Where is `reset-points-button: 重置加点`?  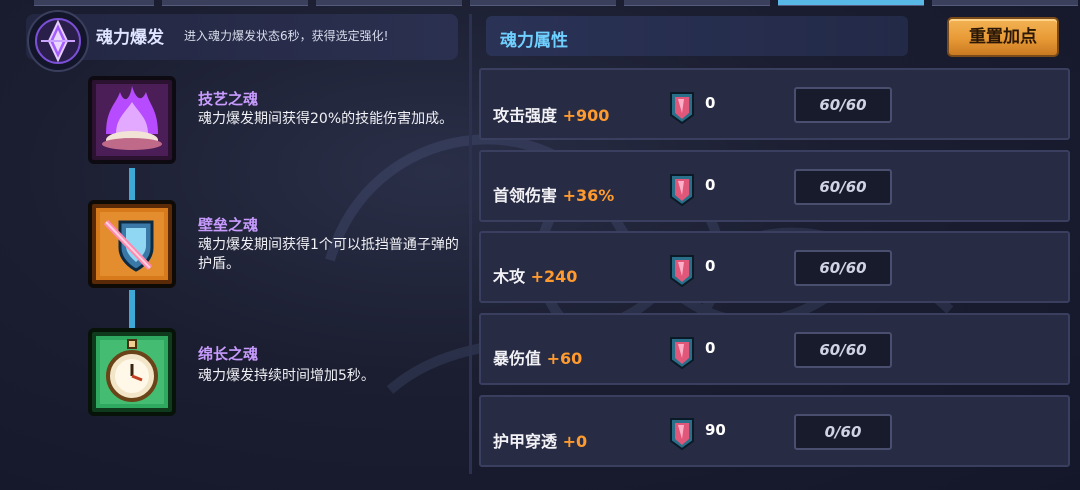 reset-points-button: 重置加点 is located at coordinates (1003, 37).